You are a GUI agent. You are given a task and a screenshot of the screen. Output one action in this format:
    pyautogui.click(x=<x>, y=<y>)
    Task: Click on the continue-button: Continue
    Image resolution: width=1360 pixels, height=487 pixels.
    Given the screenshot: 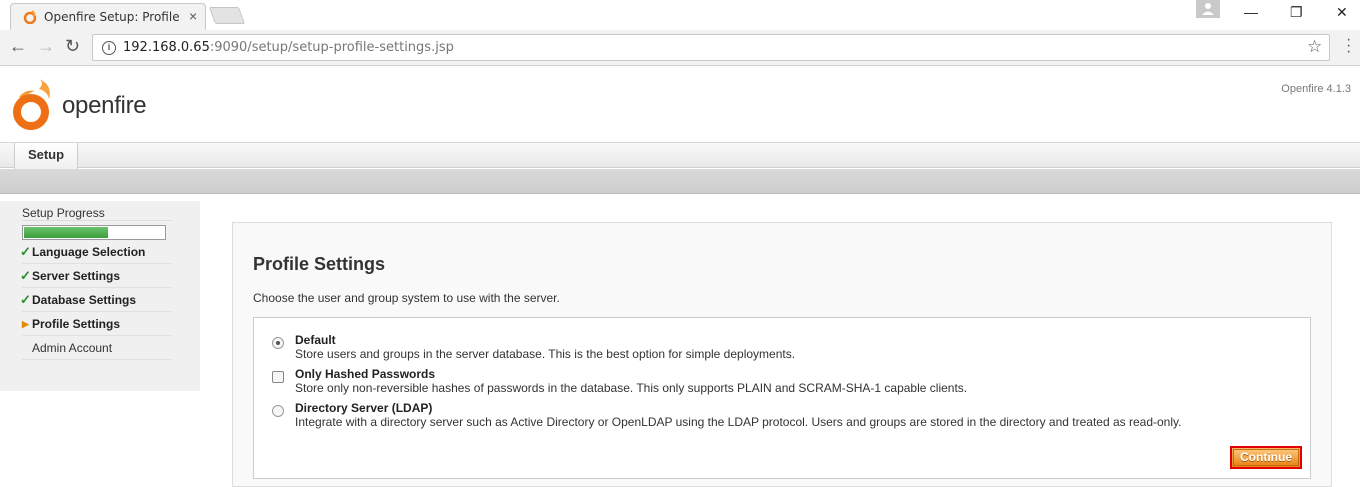 What is the action you would take?
    pyautogui.click(x=1266, y=457)
    